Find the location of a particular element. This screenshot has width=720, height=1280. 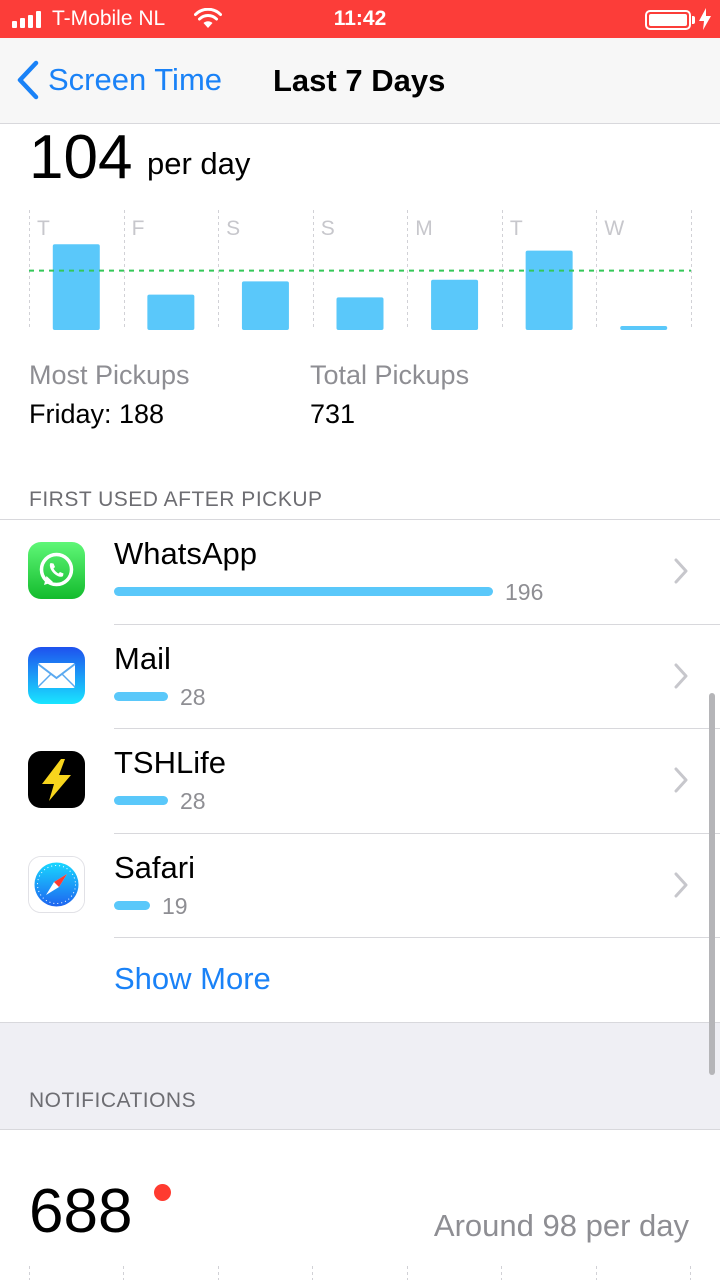

pickups-average-unit: per day is located at coordinates (199, 163).